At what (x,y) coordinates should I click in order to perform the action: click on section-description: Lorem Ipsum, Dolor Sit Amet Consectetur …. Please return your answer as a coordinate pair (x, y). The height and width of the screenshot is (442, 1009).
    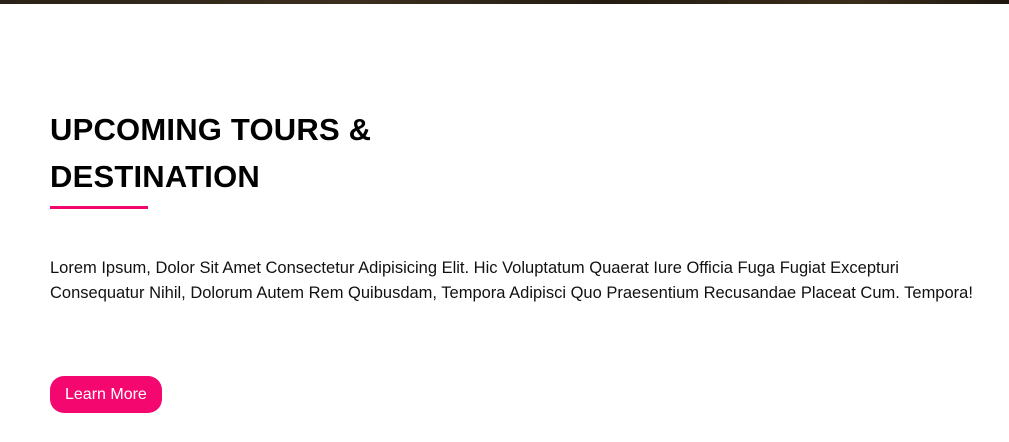
    Looking at the image, I should click on (511, 280).